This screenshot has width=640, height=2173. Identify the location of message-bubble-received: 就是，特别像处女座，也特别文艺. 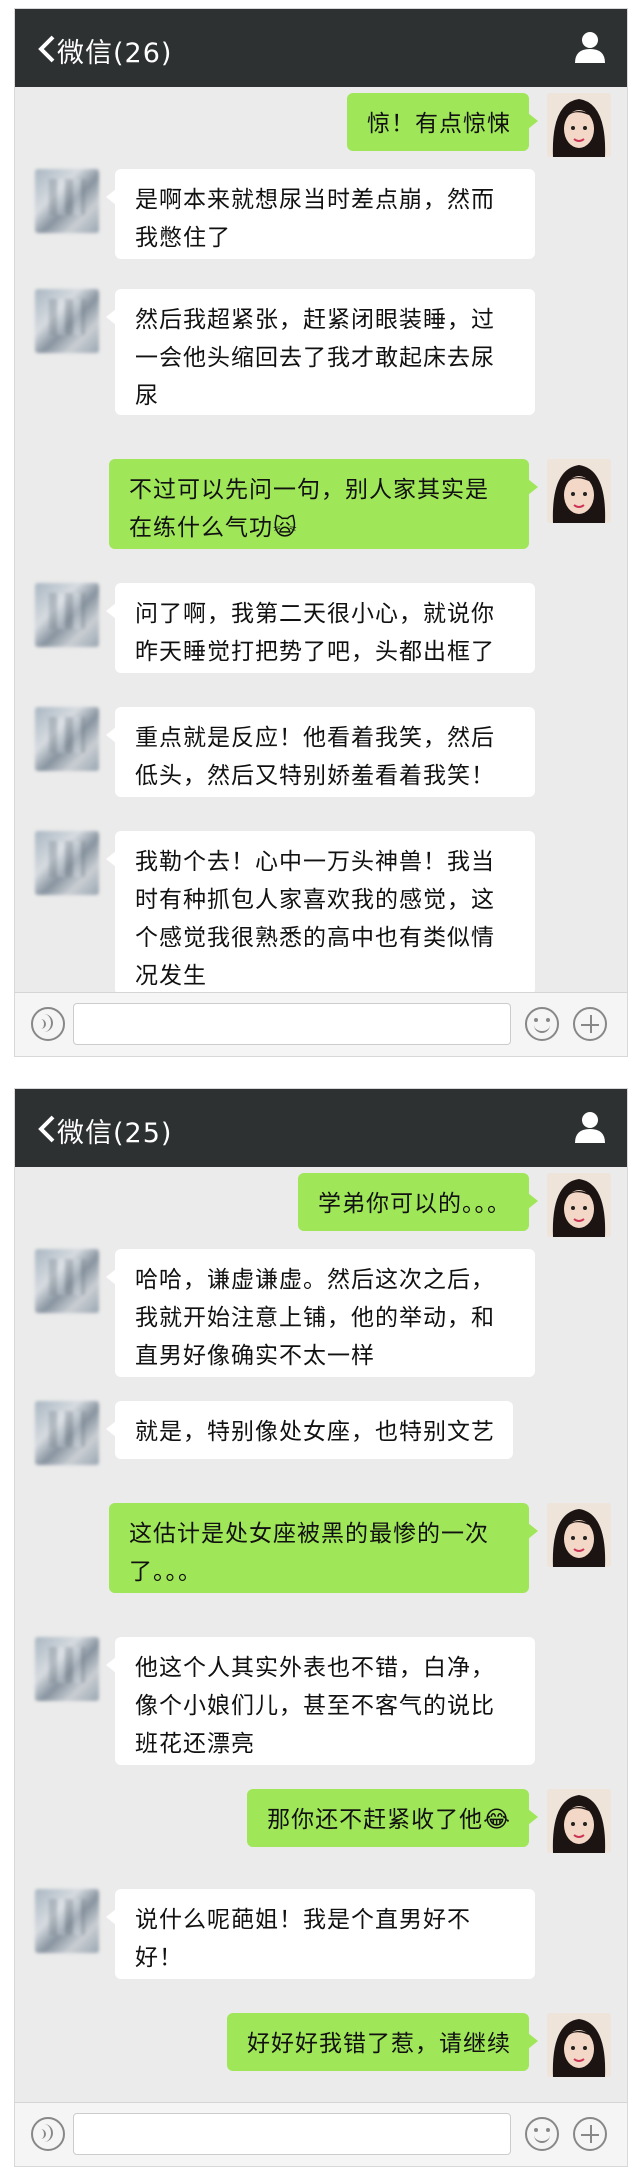
(309, 1430).